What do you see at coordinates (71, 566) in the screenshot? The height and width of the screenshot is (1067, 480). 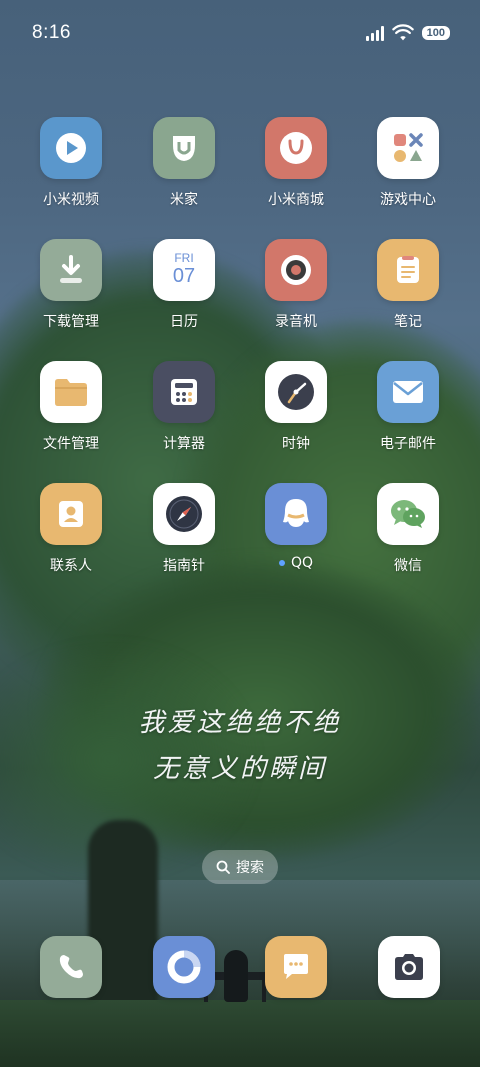 I see `app-label: 联系人` at bounding box center [71, 566].